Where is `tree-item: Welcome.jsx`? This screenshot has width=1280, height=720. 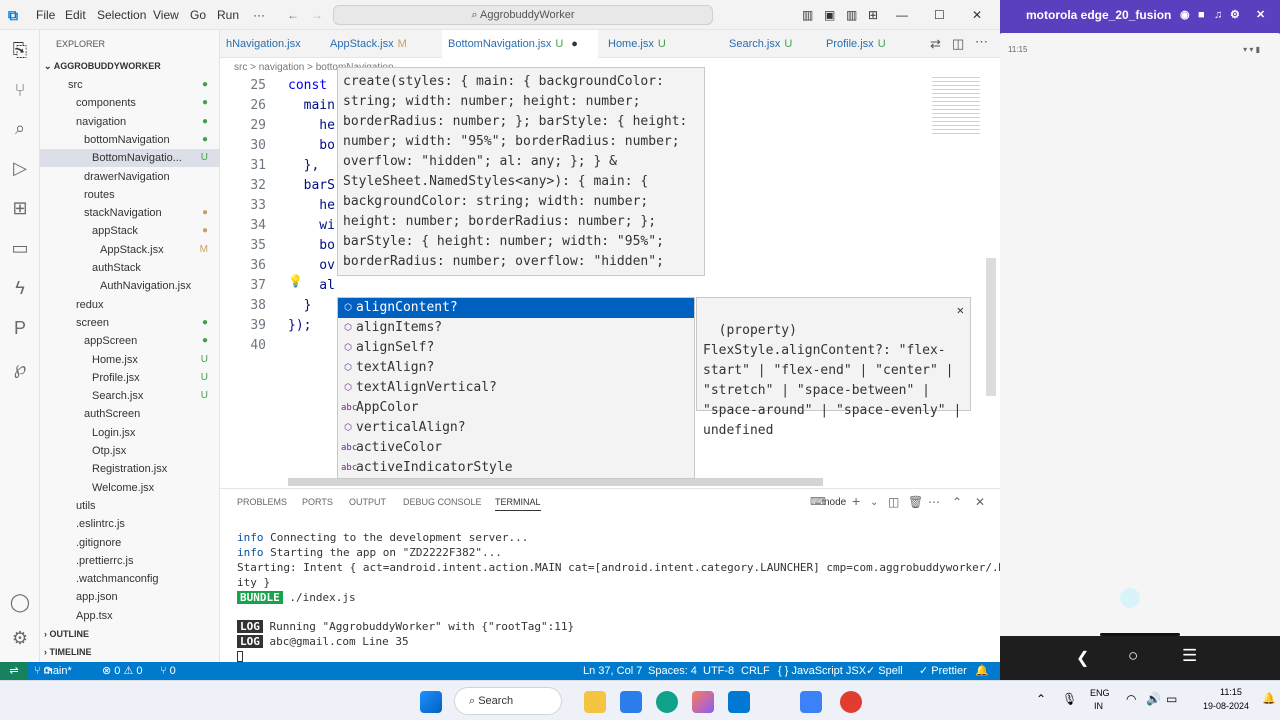 tree-item: Welcome.jsx is located at coordinates (130, 488).